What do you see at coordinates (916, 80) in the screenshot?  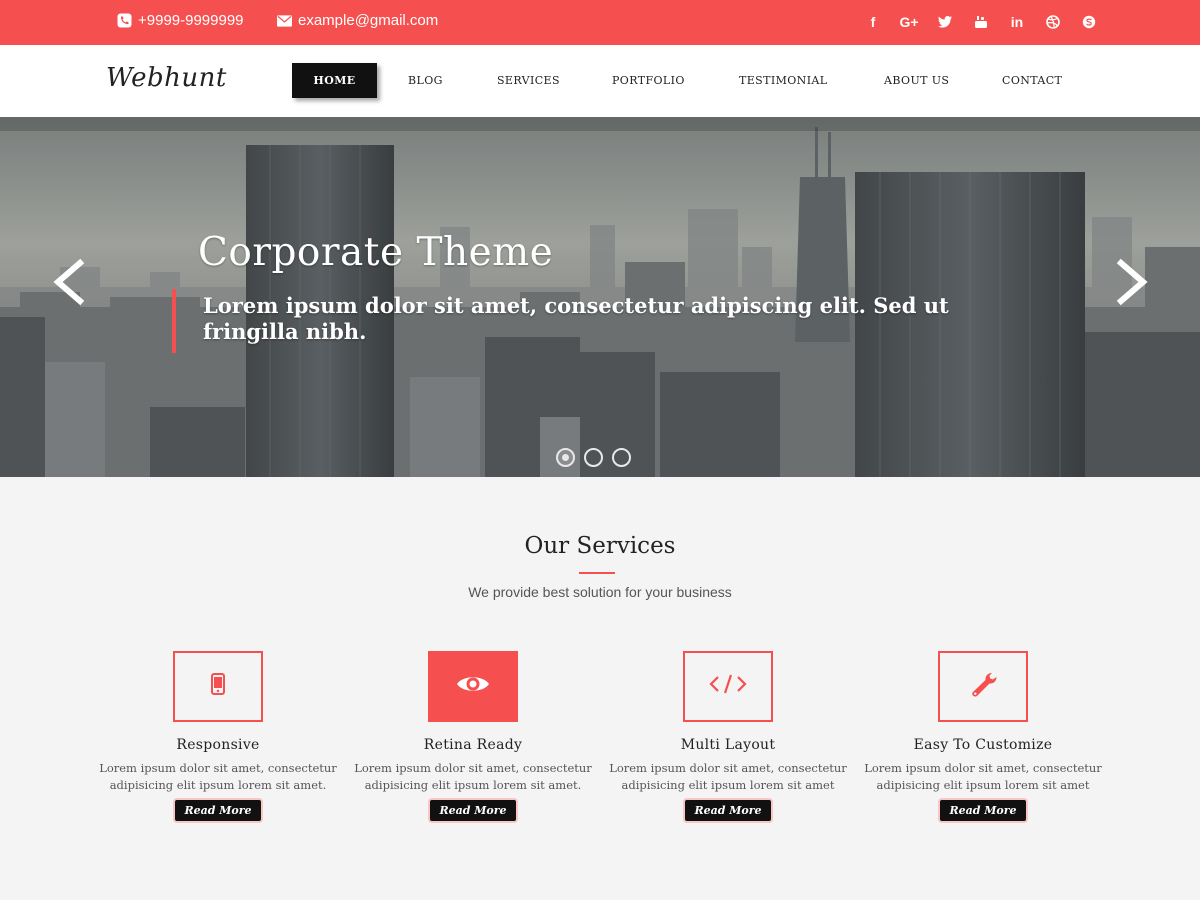 I see `nav-item-about-us: ABOUT US` at bounding box center [916, 80].